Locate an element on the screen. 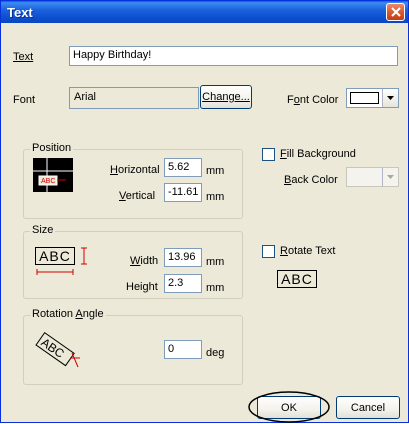 The height and width of the screenshot is (424, 409). width-input: 13.96 is located at coordinates (183, 257).